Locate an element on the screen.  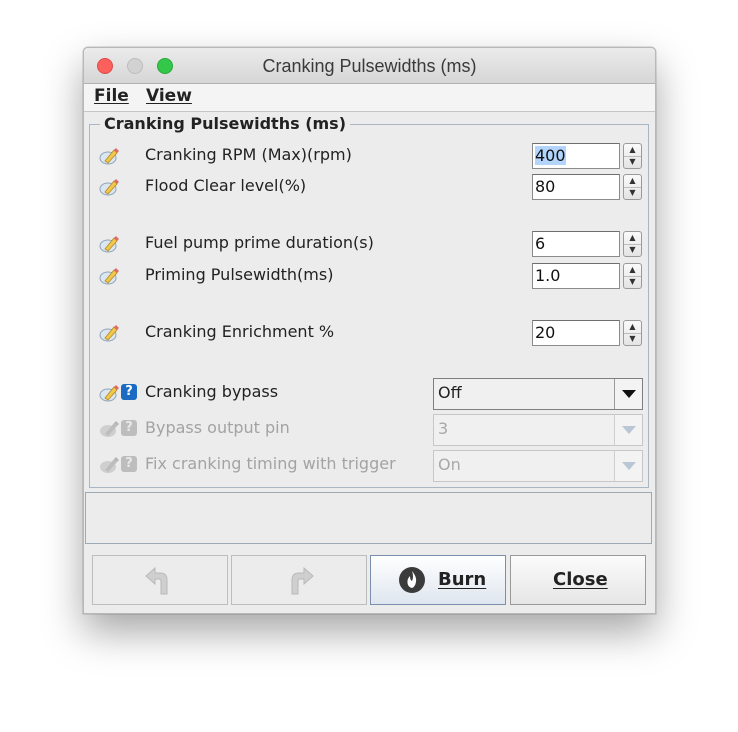
field-label: Cranking Enrichment % is located at coordinates (240, 331).